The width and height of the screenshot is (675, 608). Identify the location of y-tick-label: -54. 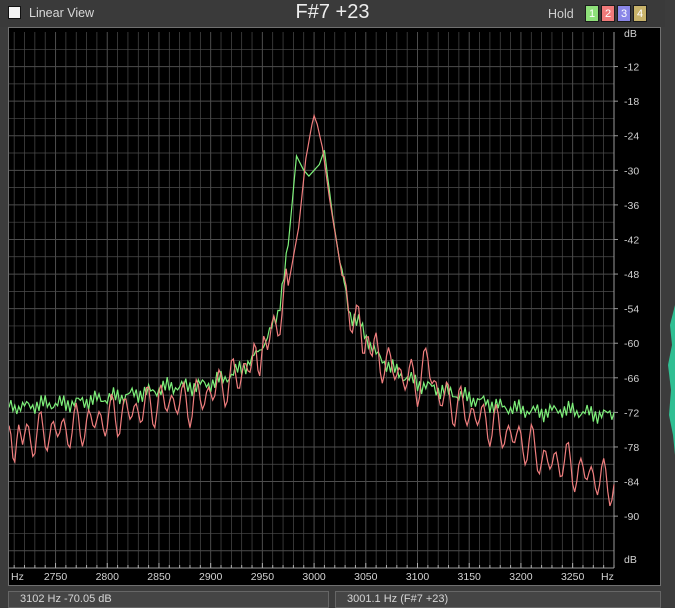
(631, 310).